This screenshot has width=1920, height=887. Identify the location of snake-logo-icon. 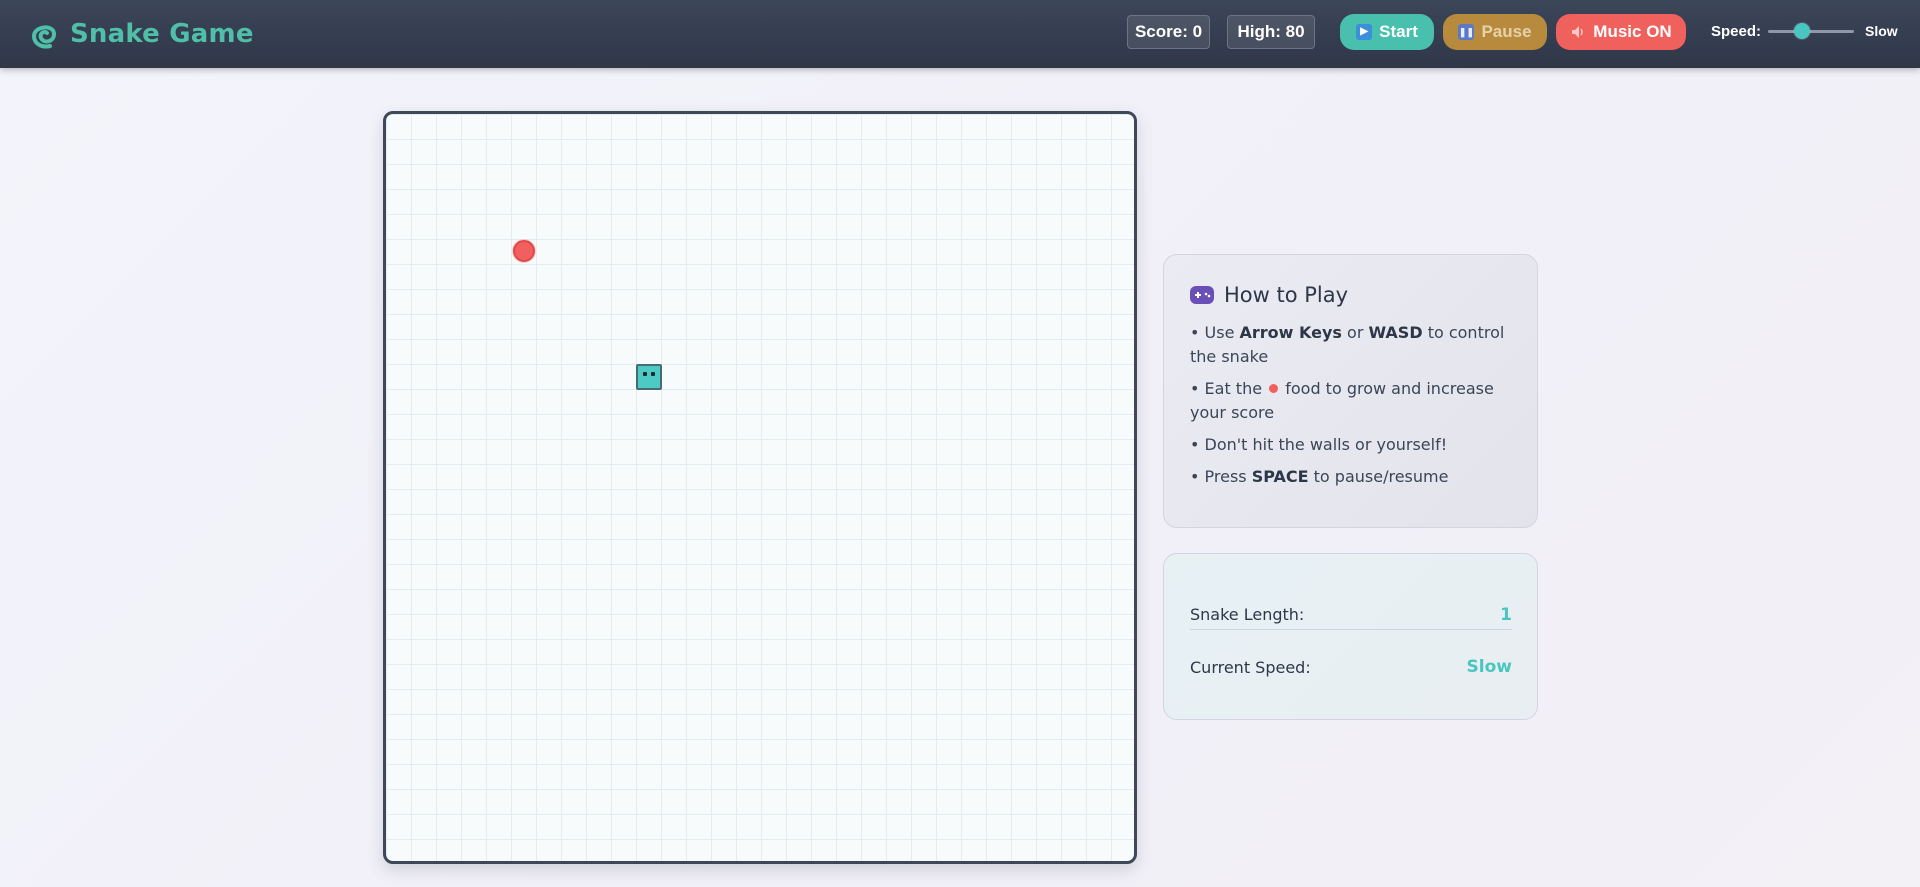
(44, 37).